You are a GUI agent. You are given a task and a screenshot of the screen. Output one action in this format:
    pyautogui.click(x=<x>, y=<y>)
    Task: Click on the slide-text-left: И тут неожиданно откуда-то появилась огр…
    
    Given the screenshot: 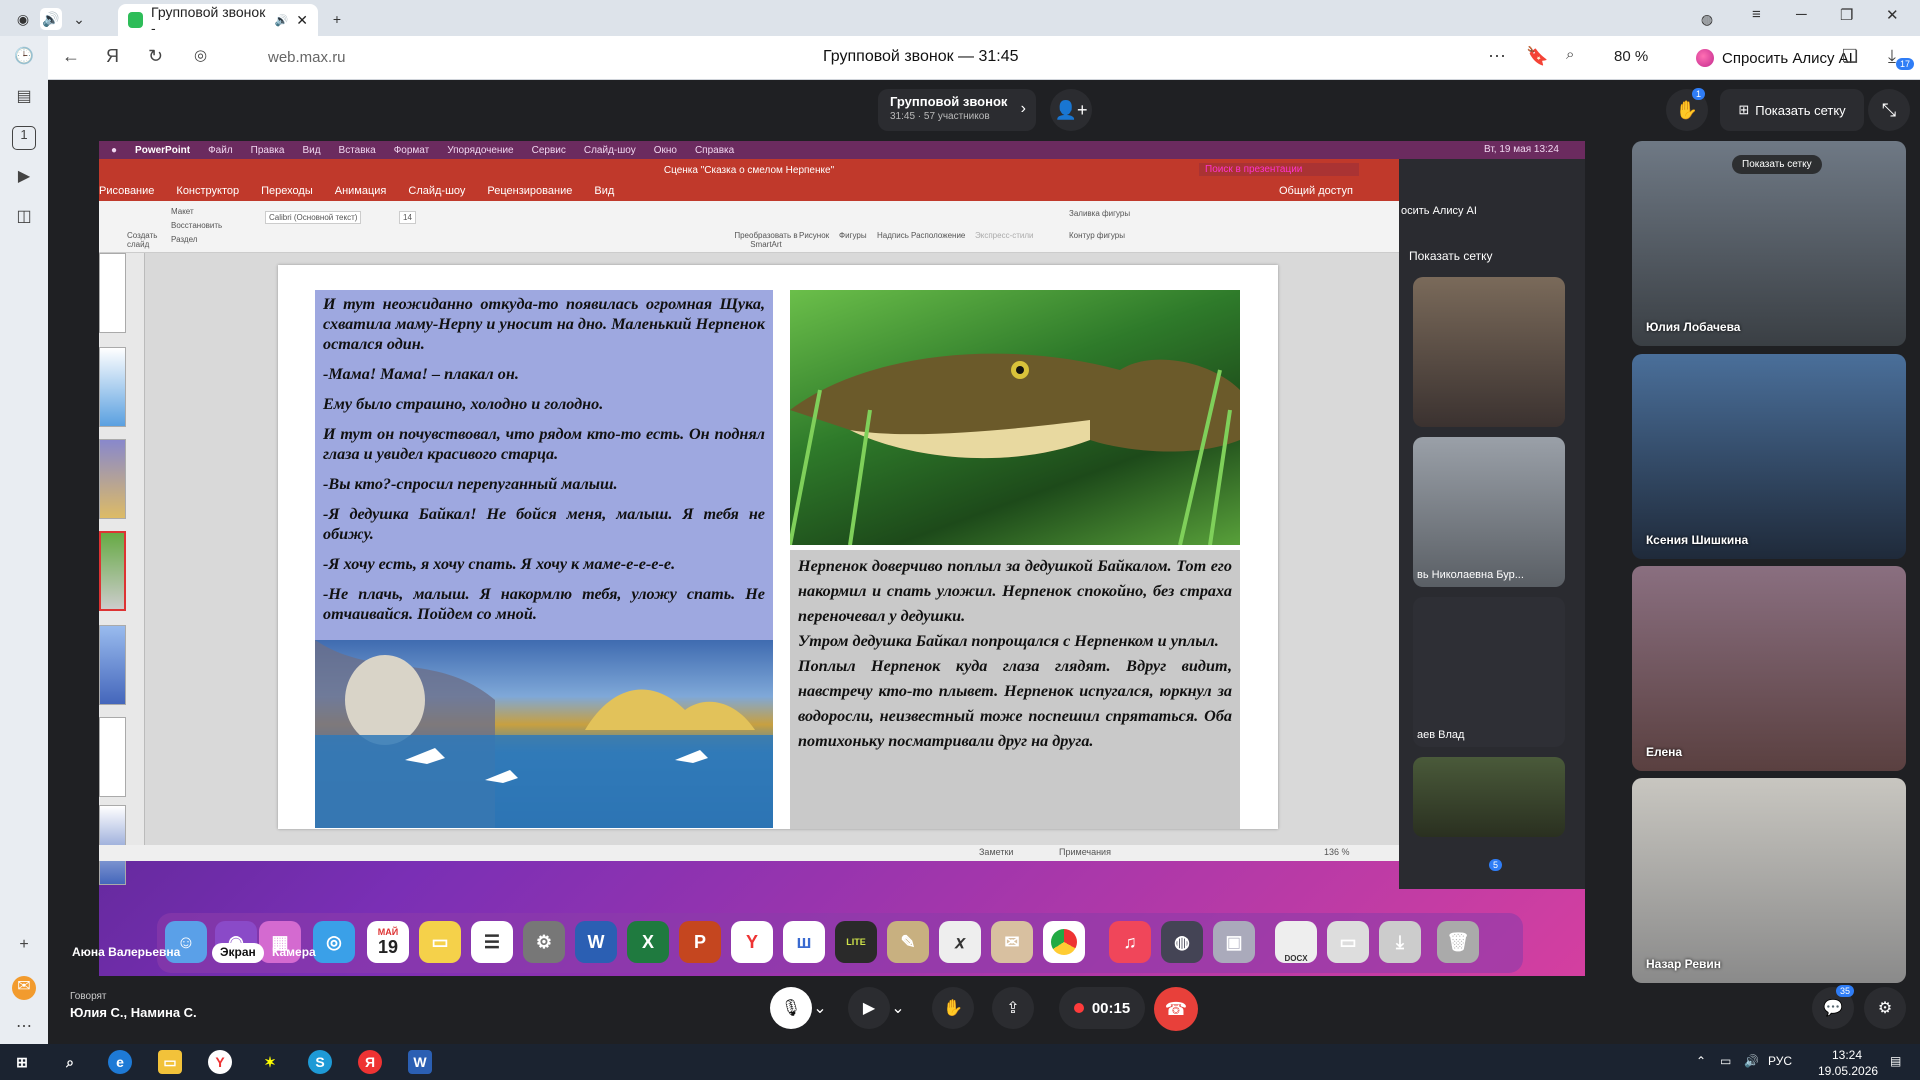 What is the action you would take?
    pyautogui.click(x=544, y=465)
    